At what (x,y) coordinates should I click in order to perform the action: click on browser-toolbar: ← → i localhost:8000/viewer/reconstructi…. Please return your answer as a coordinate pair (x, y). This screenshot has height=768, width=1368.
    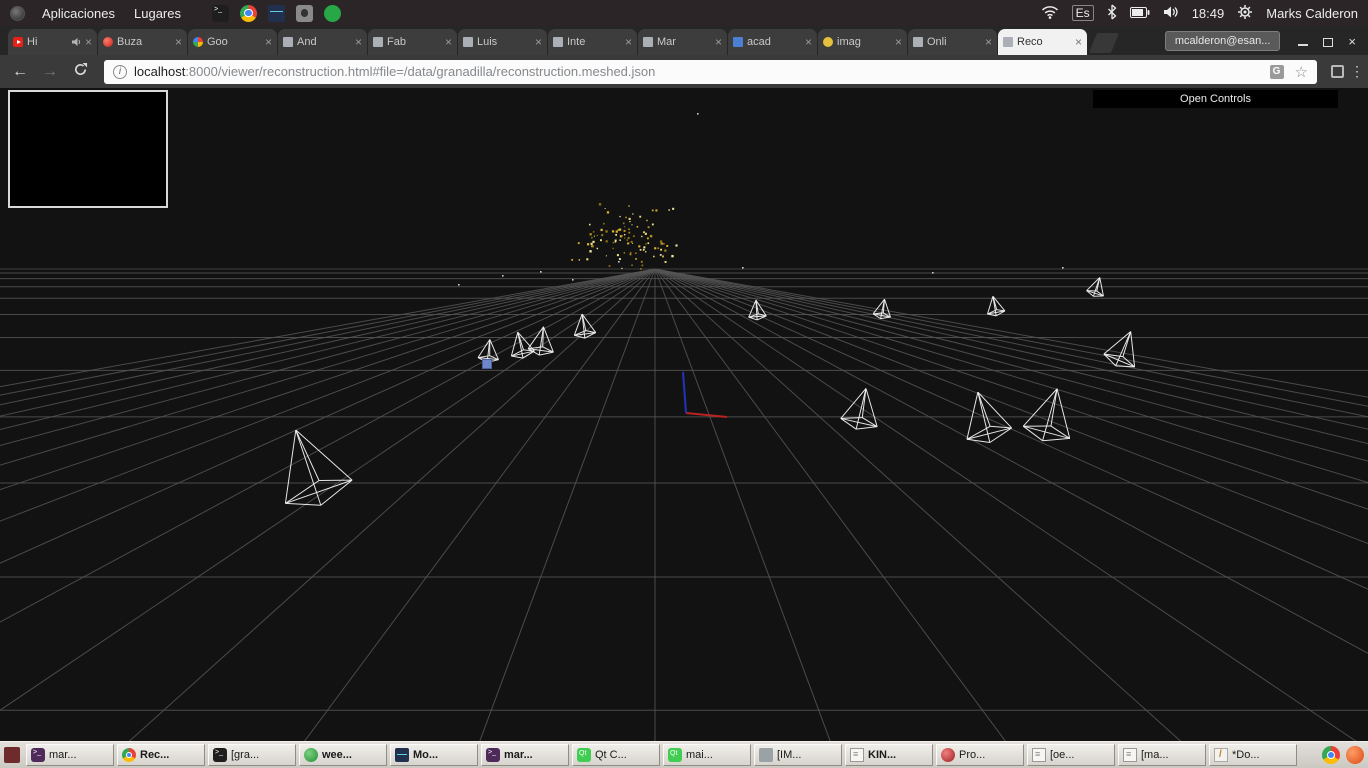
    Looking at the image, I should click on (684, 71).